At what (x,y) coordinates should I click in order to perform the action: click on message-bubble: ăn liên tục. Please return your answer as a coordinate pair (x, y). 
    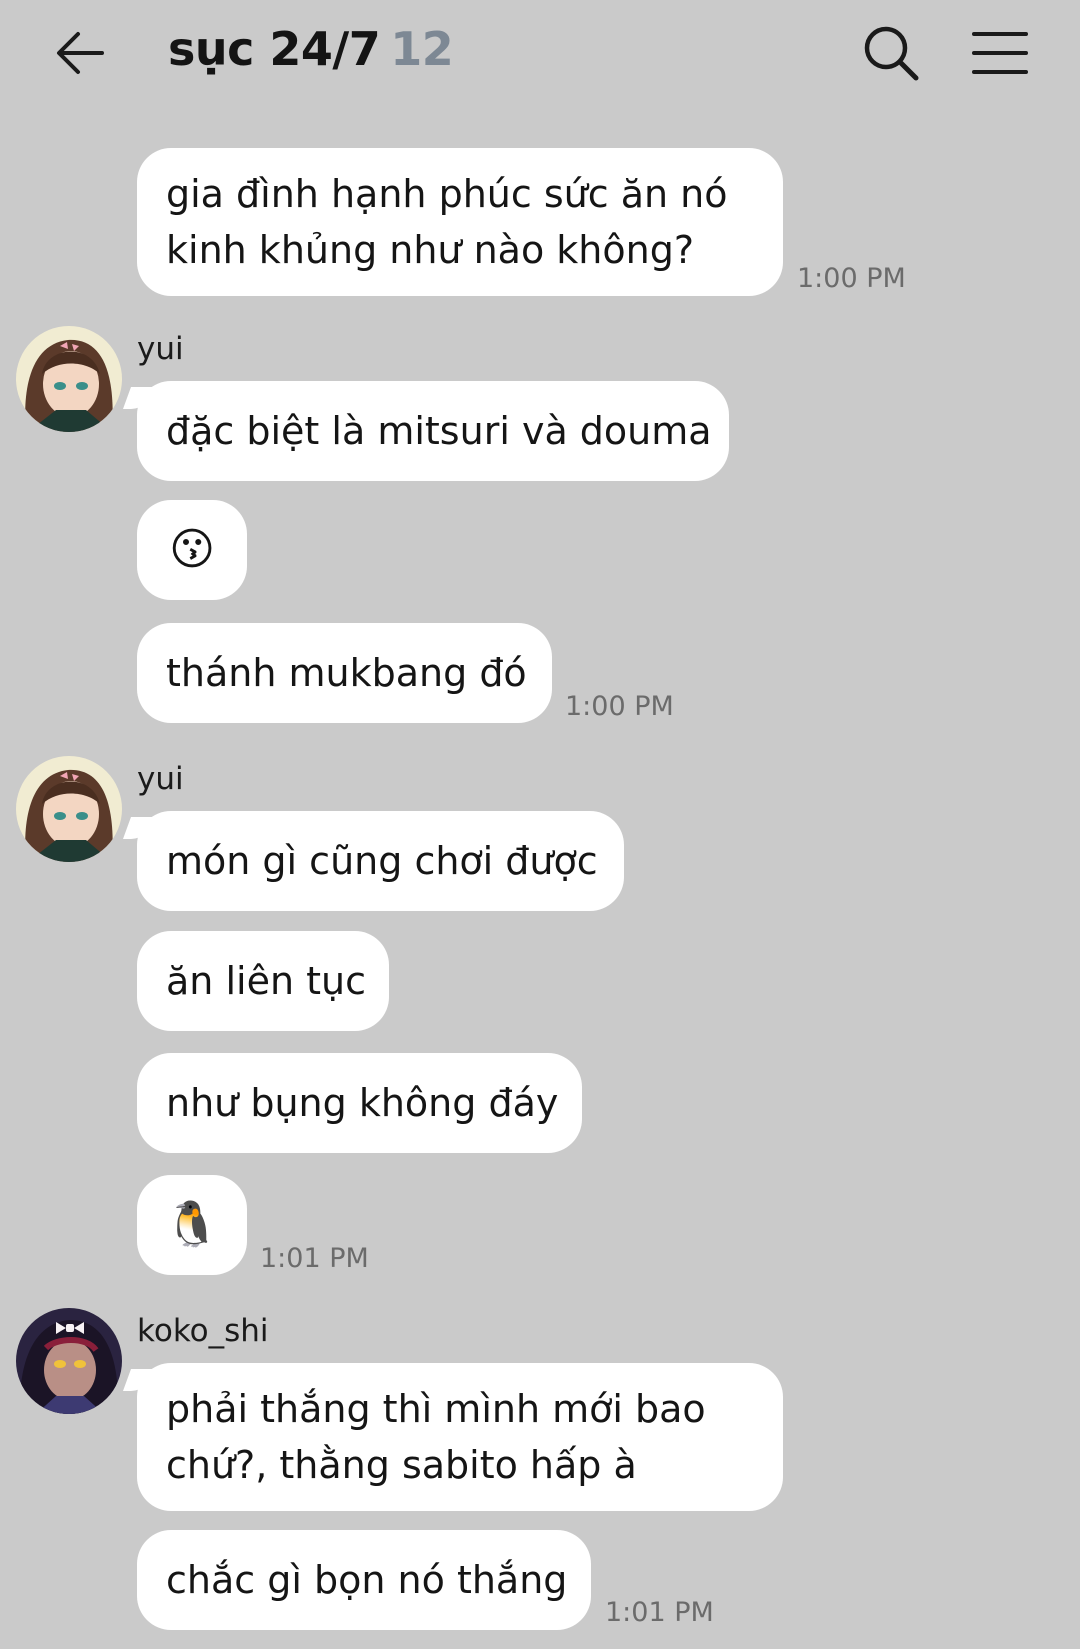
    Looking at the image, I should click on (263, 981).